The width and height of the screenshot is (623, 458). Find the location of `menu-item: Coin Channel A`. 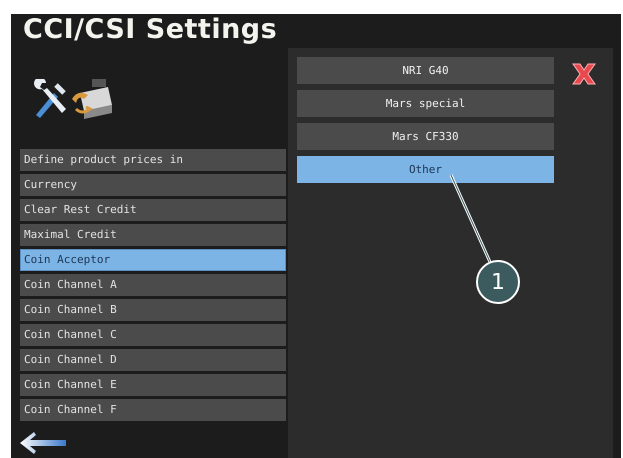

menu-item: Coin Channel A is located at coordinates (153, 285).